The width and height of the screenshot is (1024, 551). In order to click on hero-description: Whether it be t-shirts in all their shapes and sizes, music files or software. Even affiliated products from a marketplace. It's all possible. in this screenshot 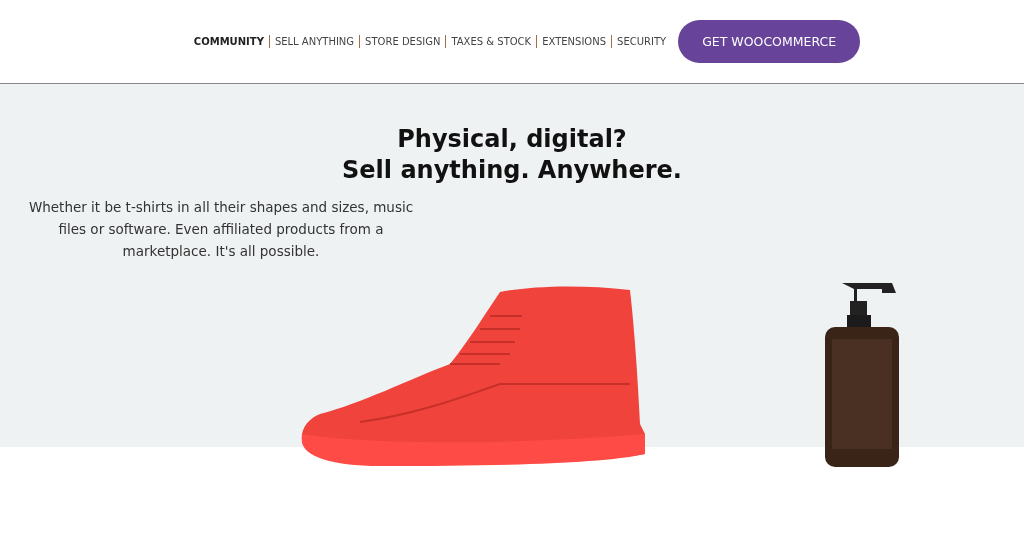, I will do `click(221, 229)`.